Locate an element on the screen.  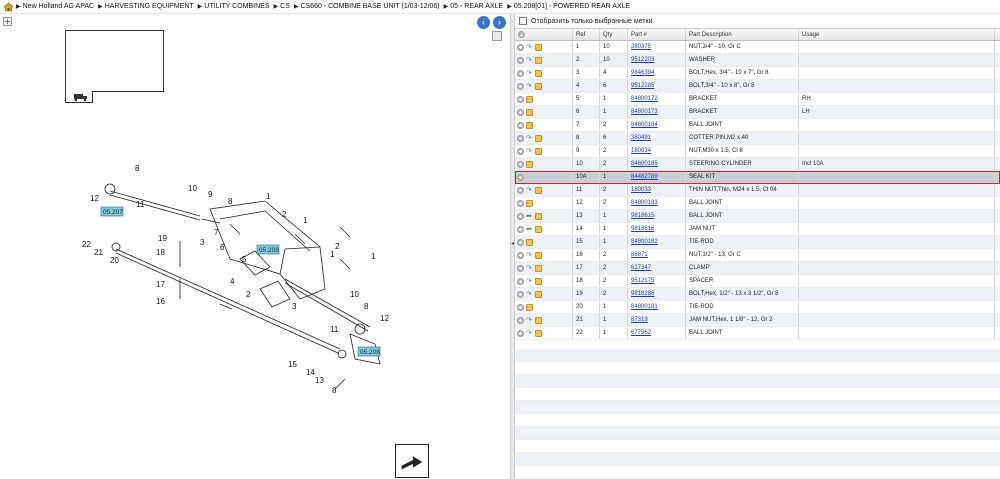
table-row: ↷ 21 1 87319 JAM NUT,Hex, 1 1/8" - 12, Gr 2 is located at coordinates (757, 320).